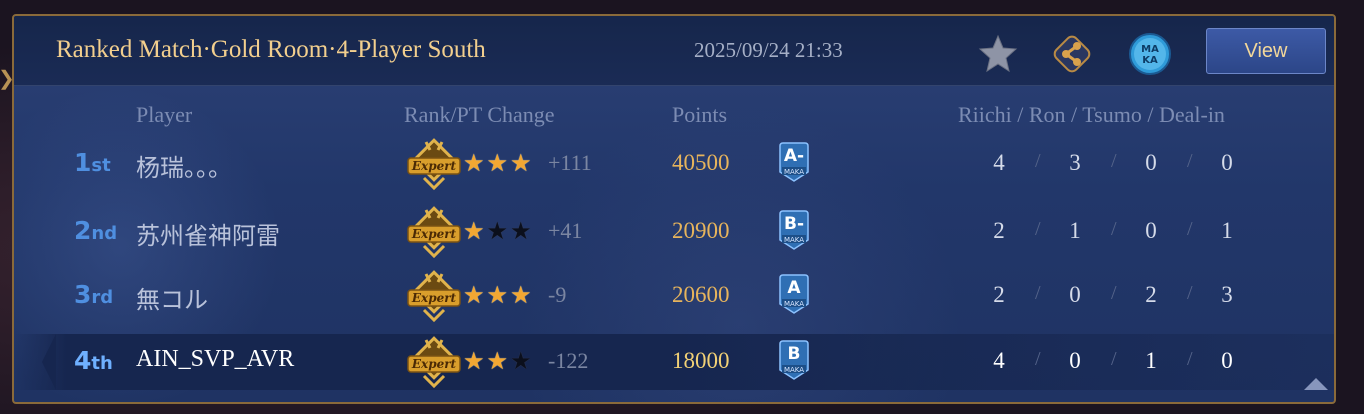 Image resolution: width=1364 pixels, height=414 pixels. What do you see at coordinates (172, 297) in the screenshot?
I see `player-name: 無コル` at bounding box center [172, 297].